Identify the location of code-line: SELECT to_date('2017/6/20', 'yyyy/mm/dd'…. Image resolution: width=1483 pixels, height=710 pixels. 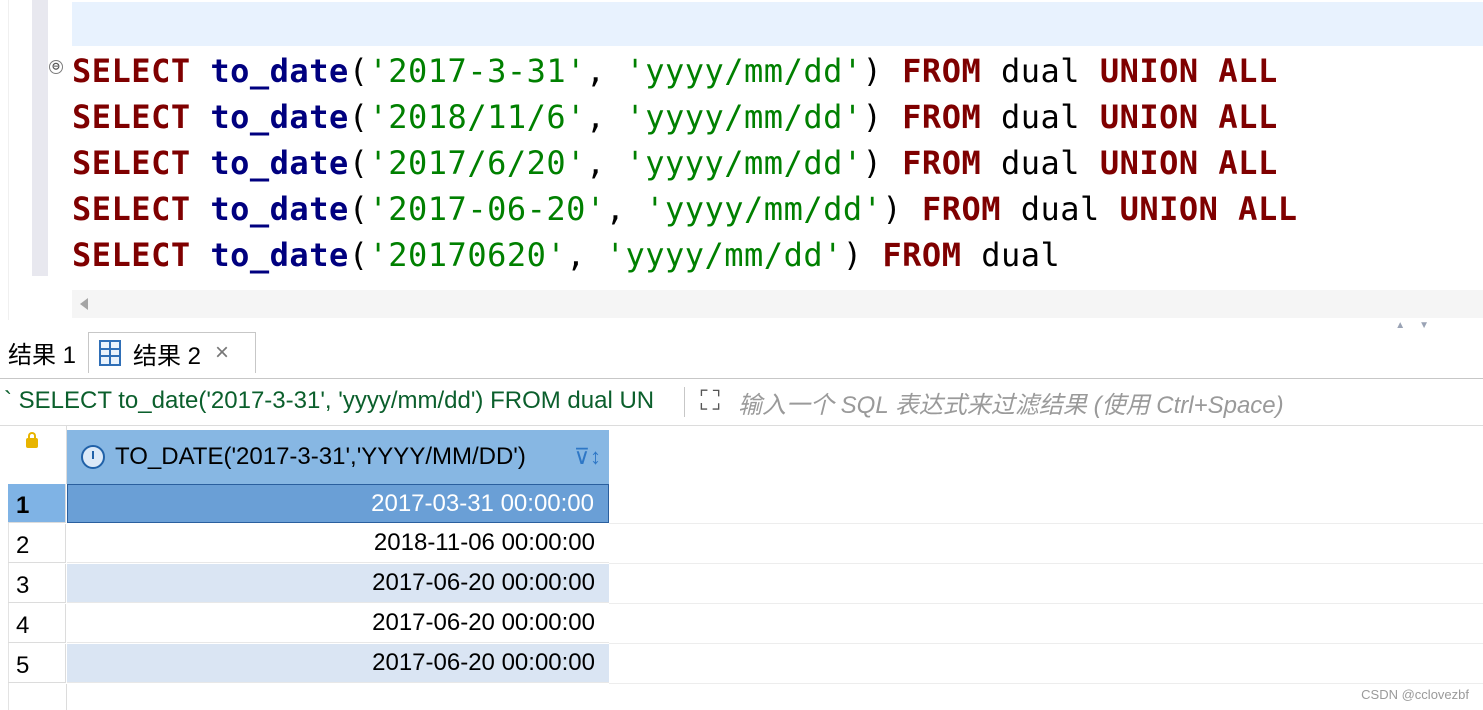
(684, 163).